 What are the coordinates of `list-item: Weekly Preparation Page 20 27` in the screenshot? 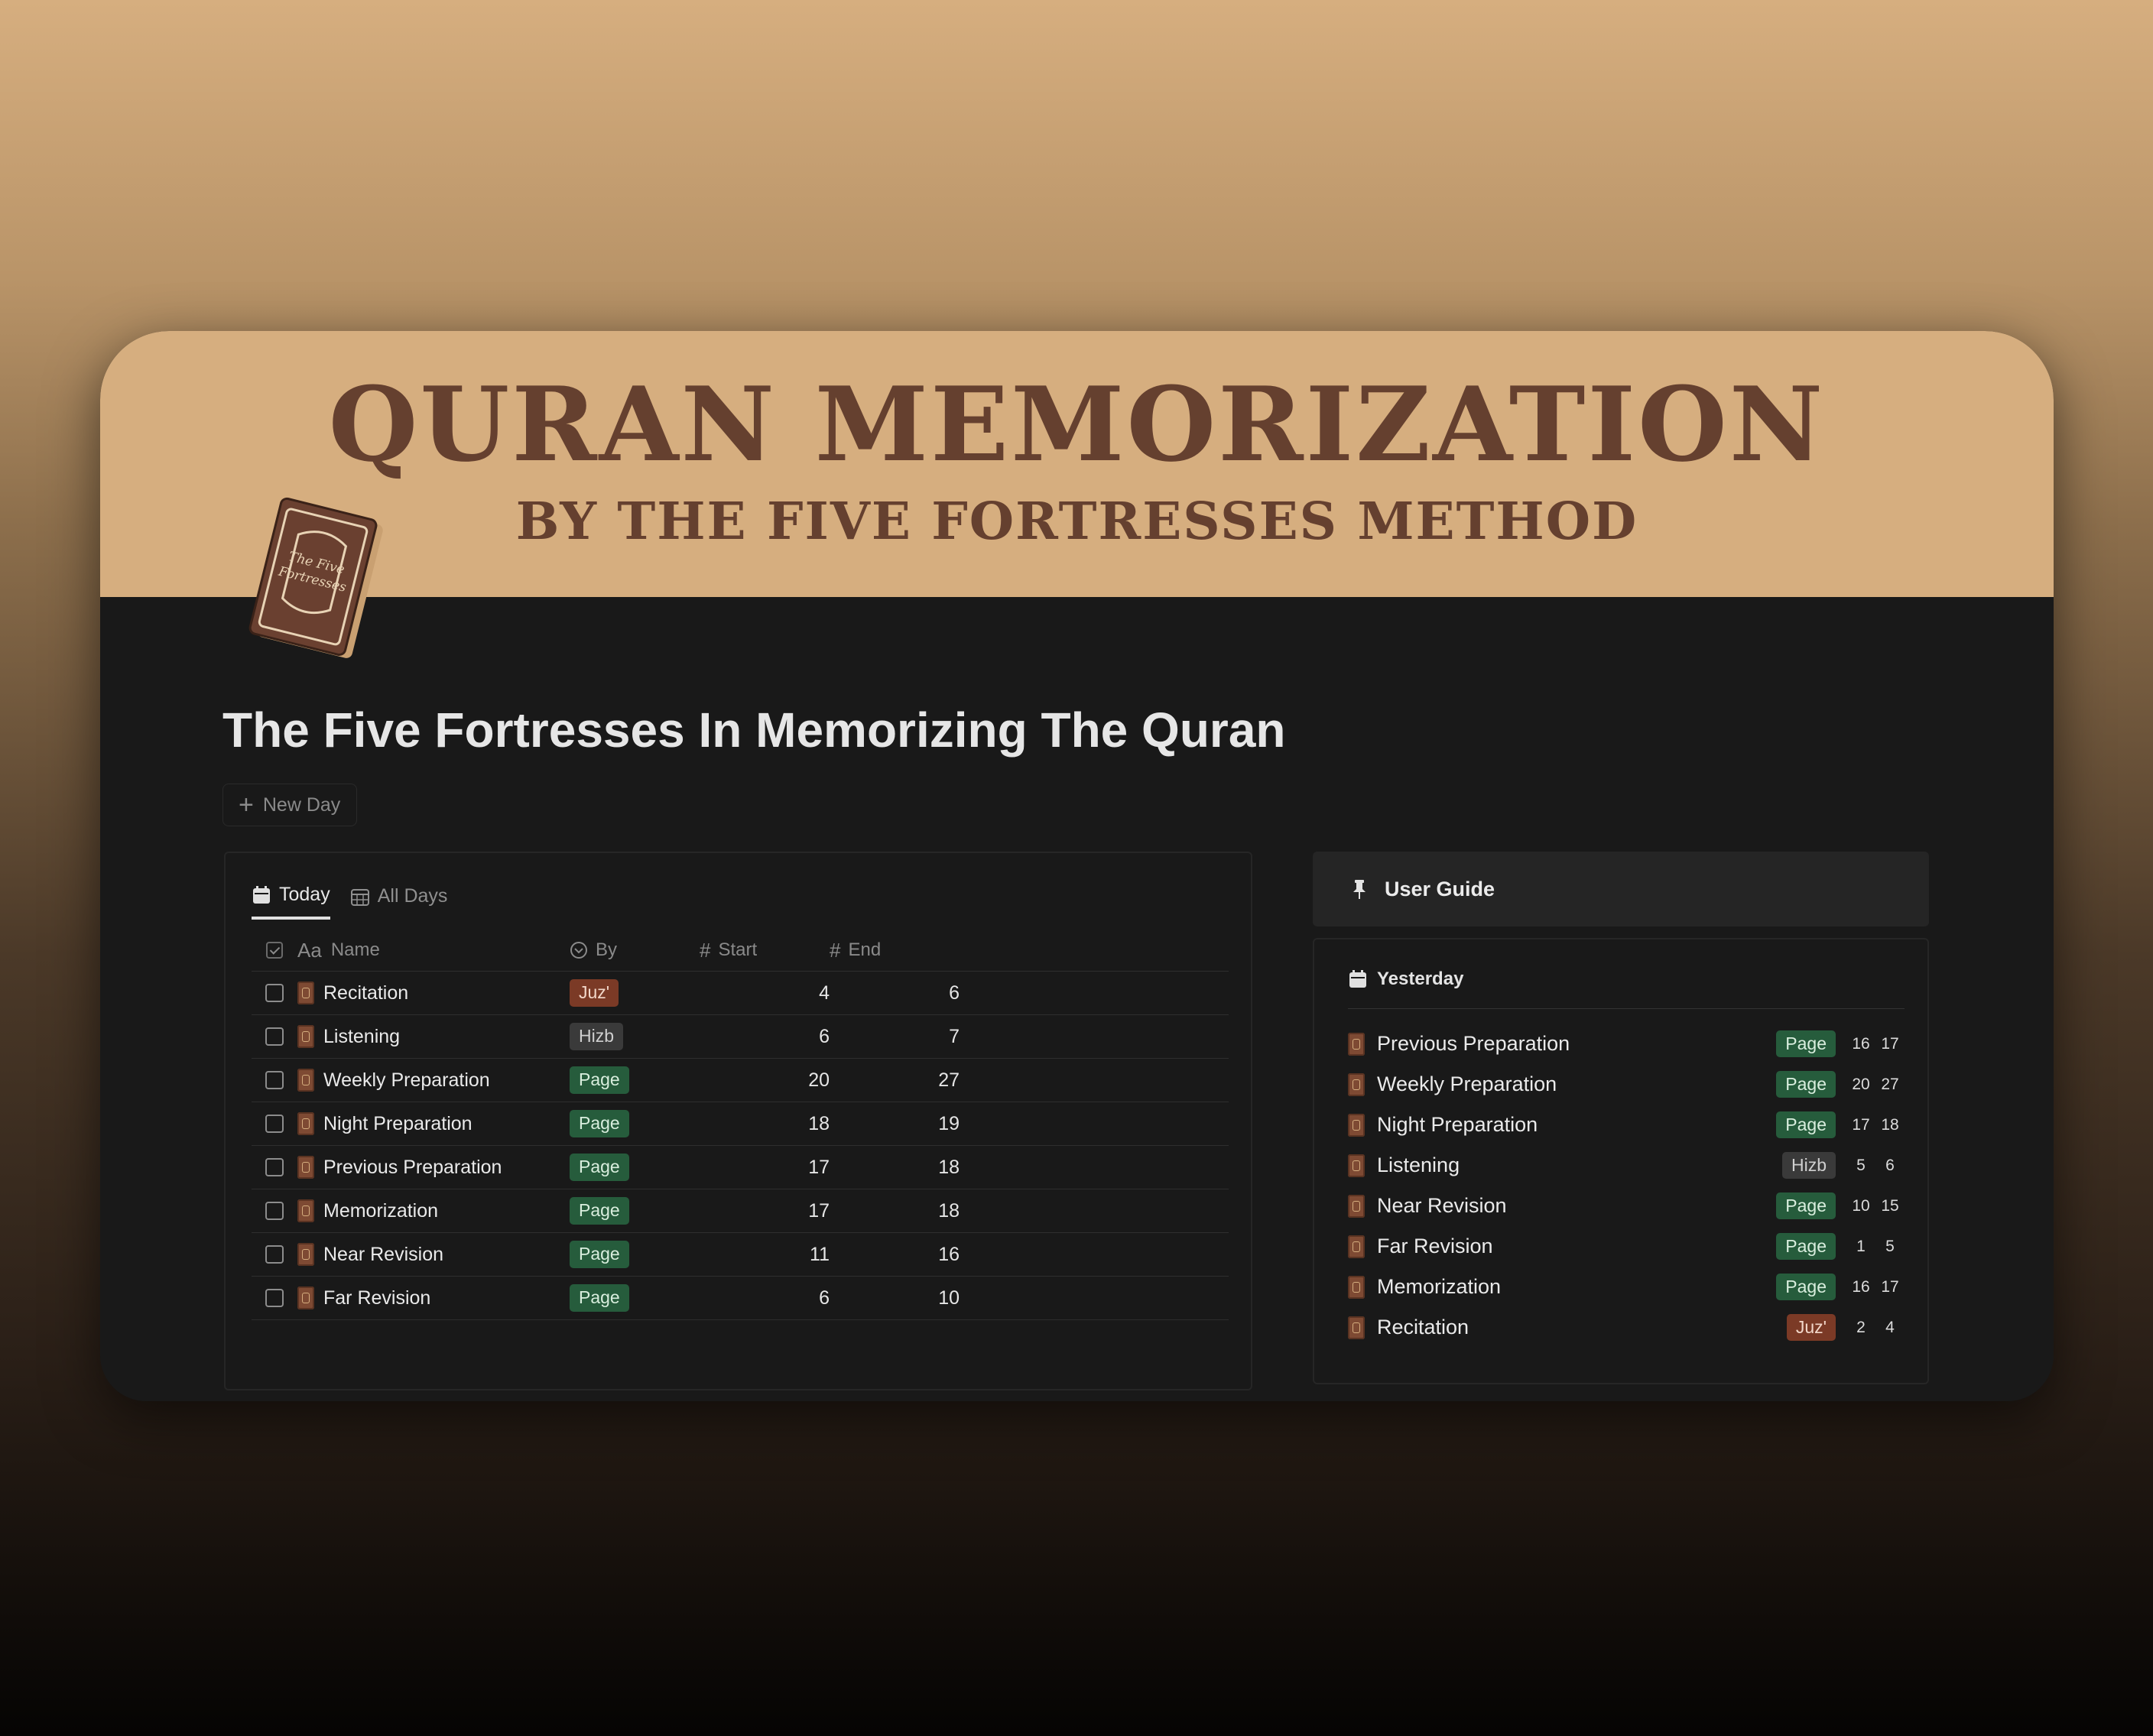 It's located at (1626, 1084).